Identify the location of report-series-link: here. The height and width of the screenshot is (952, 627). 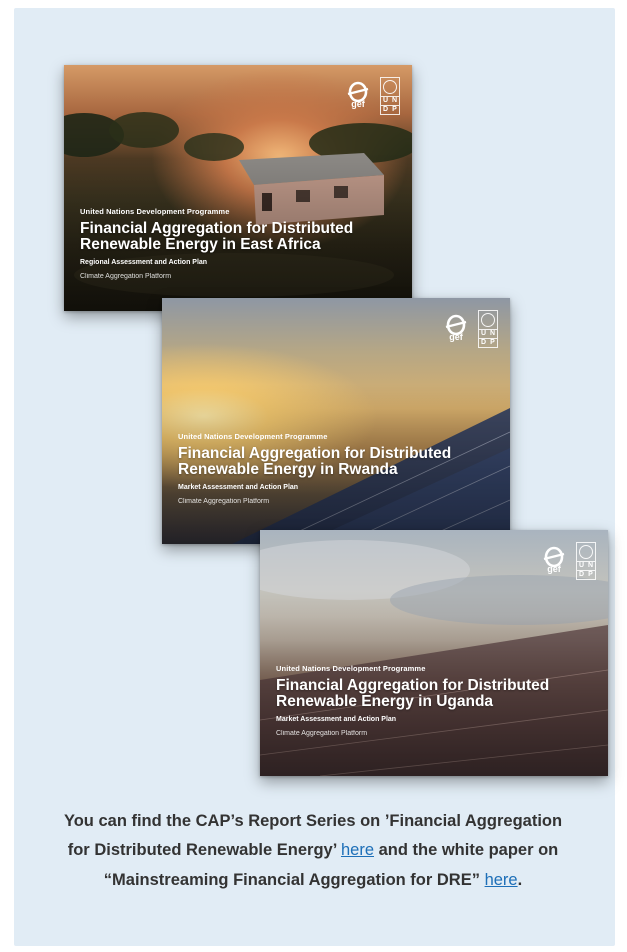
(357, 850).